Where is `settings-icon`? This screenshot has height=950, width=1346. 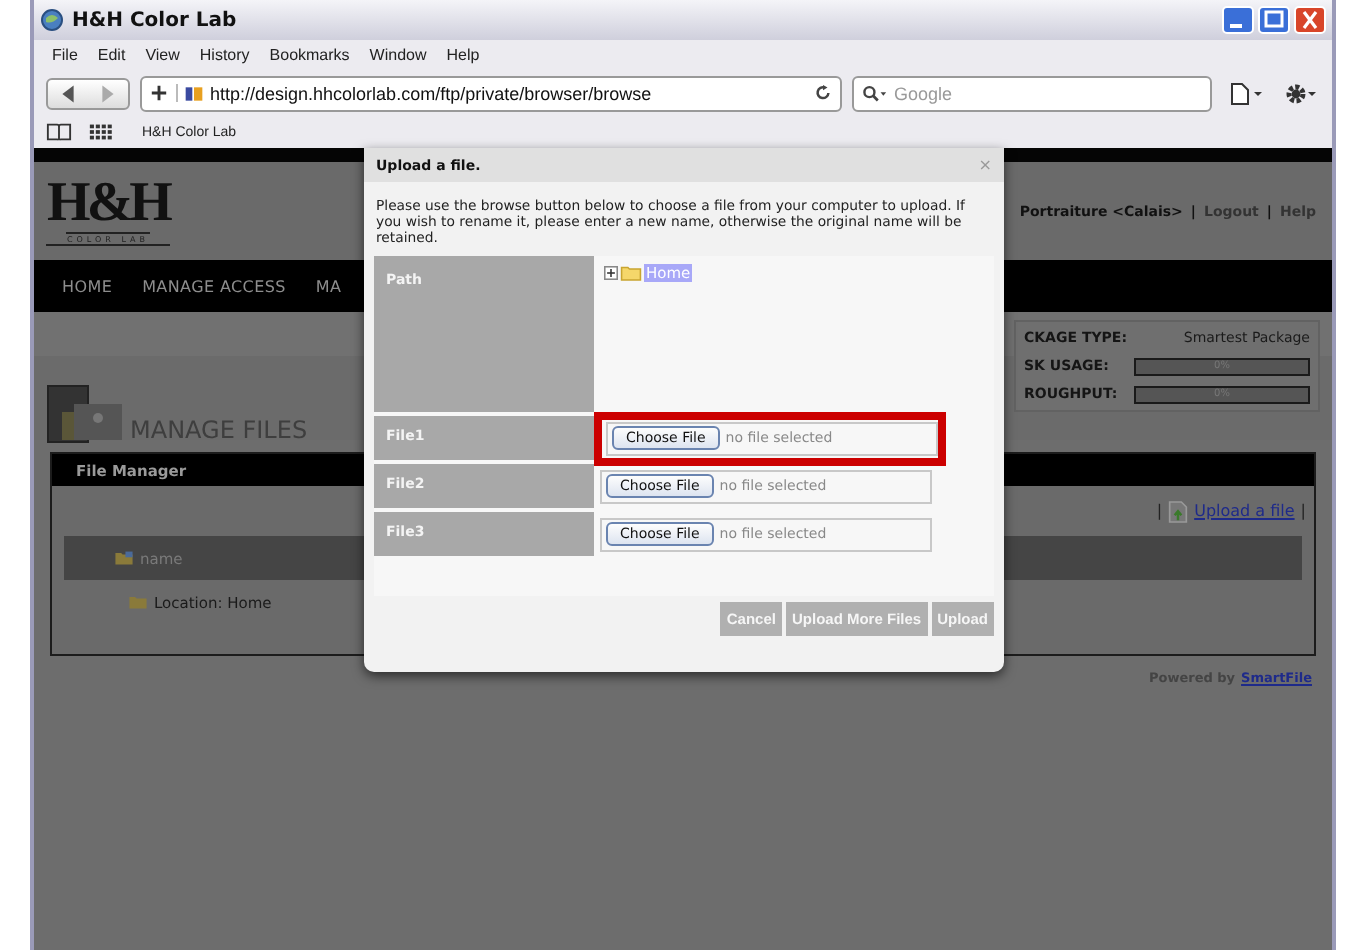
settings-icon is located at coordinates (1302, 93).